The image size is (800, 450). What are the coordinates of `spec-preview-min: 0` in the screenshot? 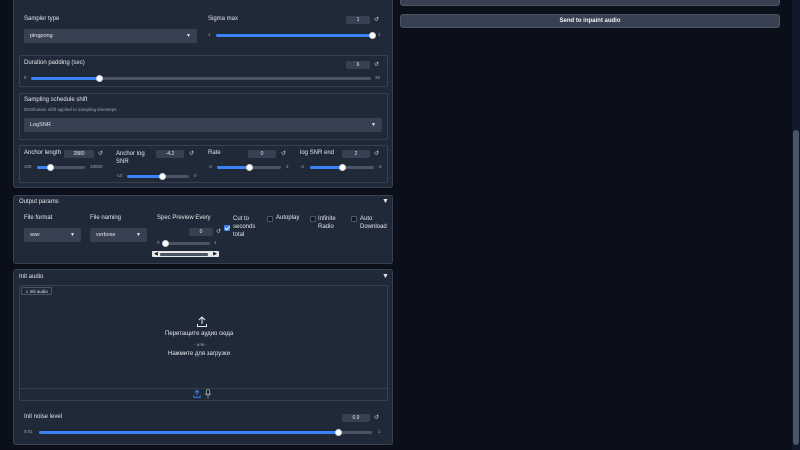 It's located at (158, 242).